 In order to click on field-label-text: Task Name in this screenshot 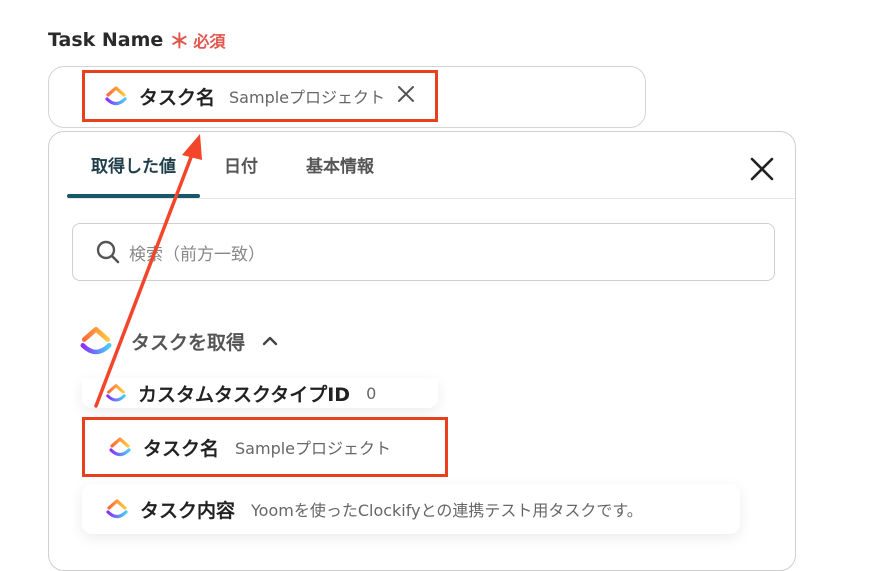, I will do `click(106, 39)`.